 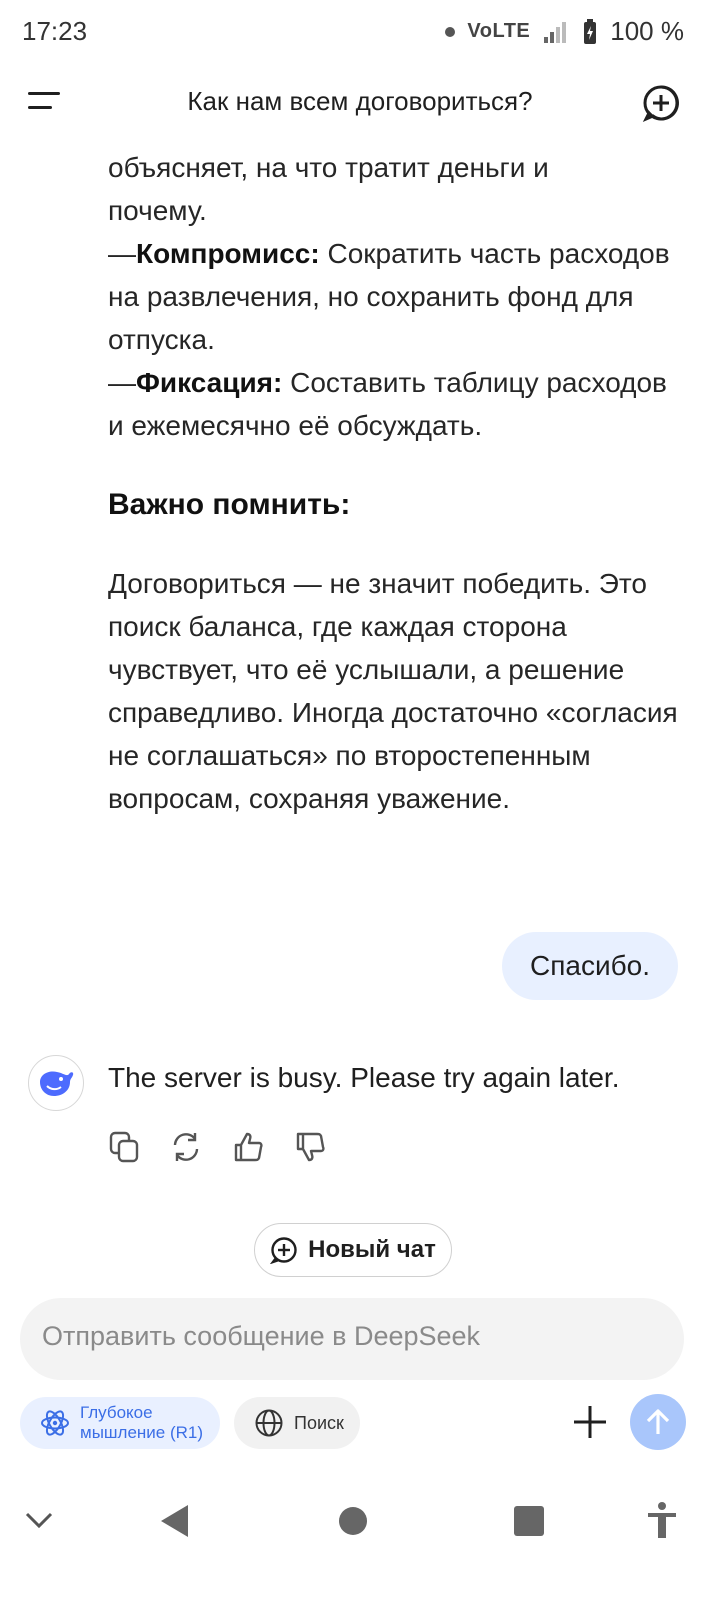 What do you see at coordinates (124, 1147) in the screenshot?
I see `copy-icon` at bounding box center [124, 1147].